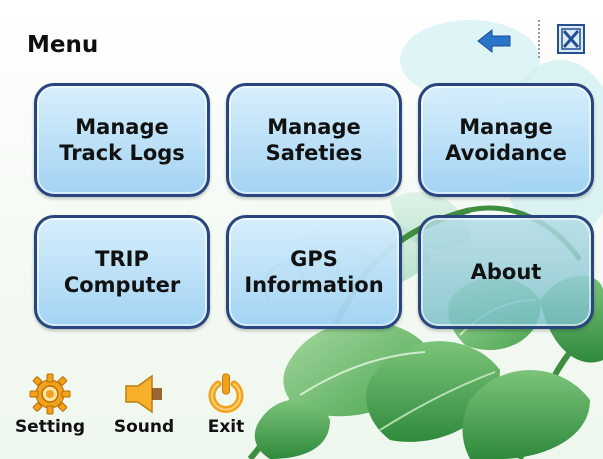 This screenshot has width=603, height=459. I want to click on speaker-icon, so click(143, 394).